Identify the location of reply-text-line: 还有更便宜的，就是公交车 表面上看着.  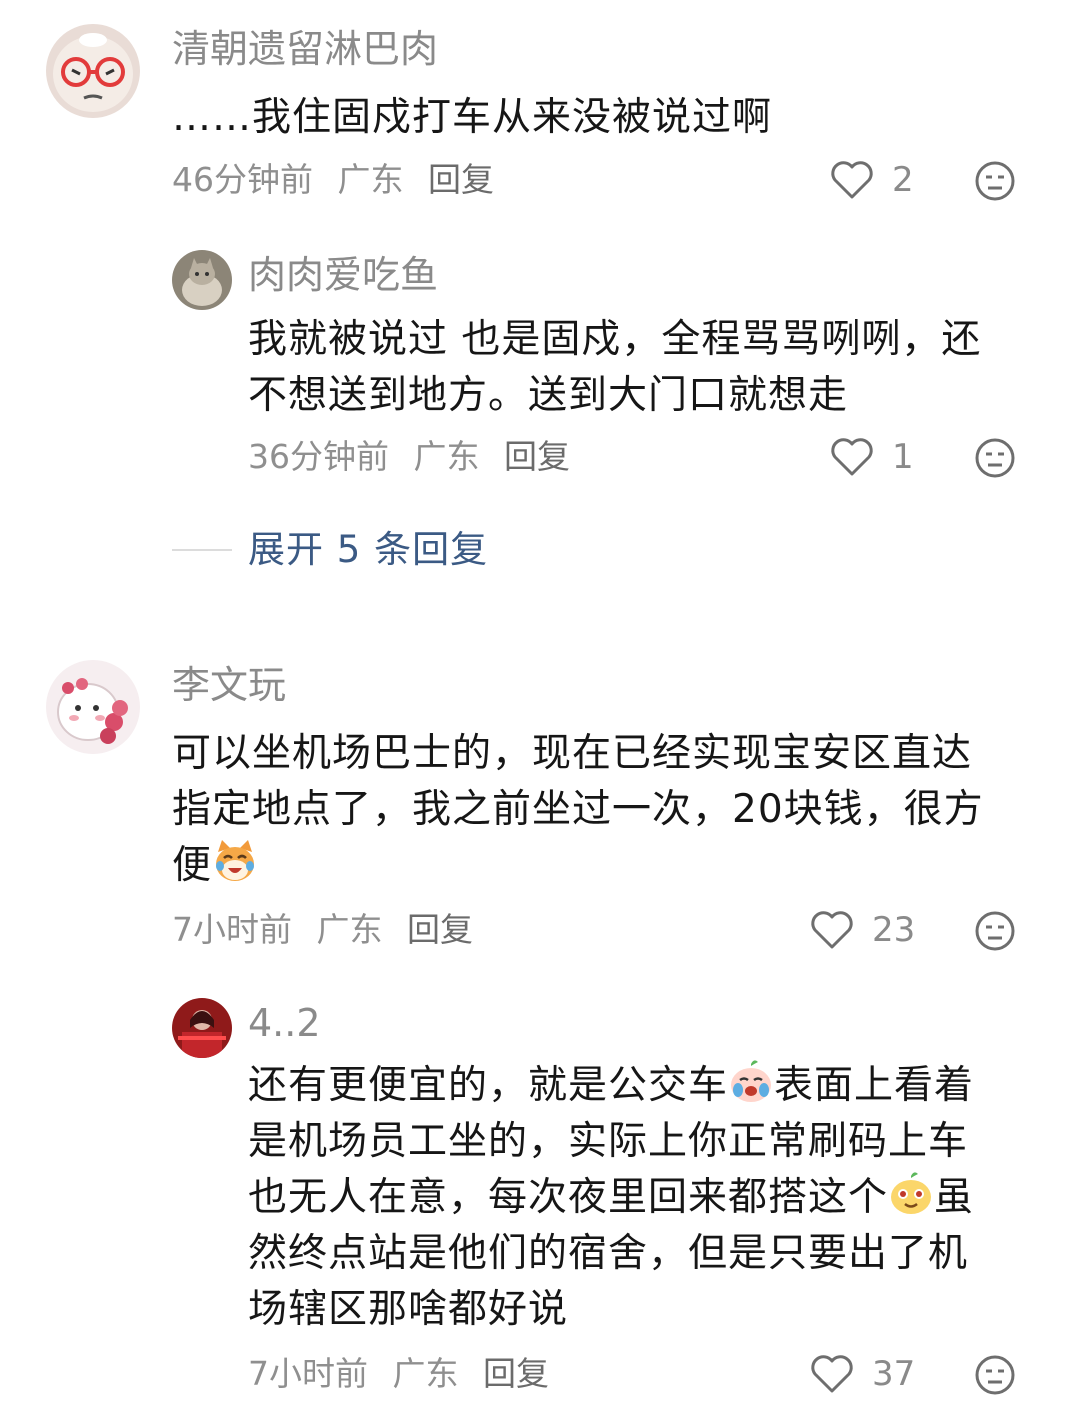
(611, 1086).